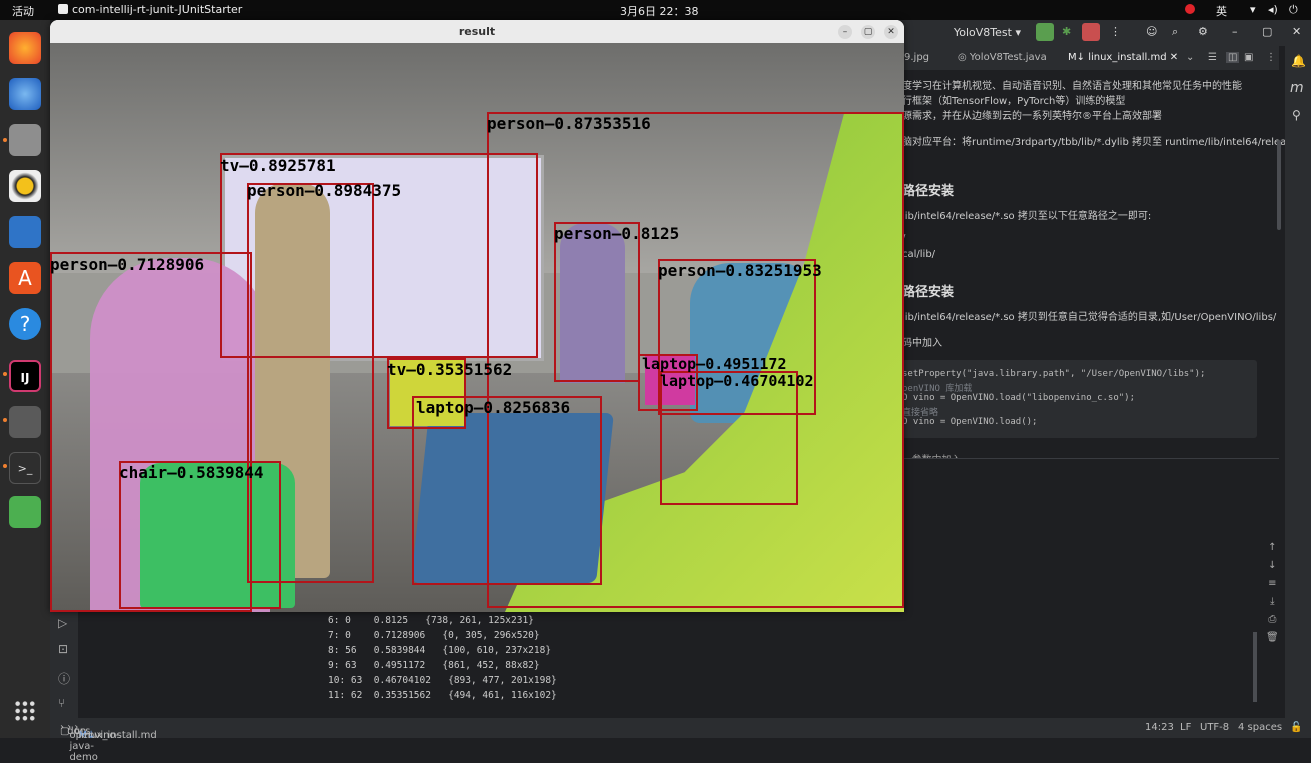 This screenshot has width=1311, height=763. Describe the element at coordinates (1203, 31) in the screenshot. I see `settings-gear-icon: ⚙` at that location.